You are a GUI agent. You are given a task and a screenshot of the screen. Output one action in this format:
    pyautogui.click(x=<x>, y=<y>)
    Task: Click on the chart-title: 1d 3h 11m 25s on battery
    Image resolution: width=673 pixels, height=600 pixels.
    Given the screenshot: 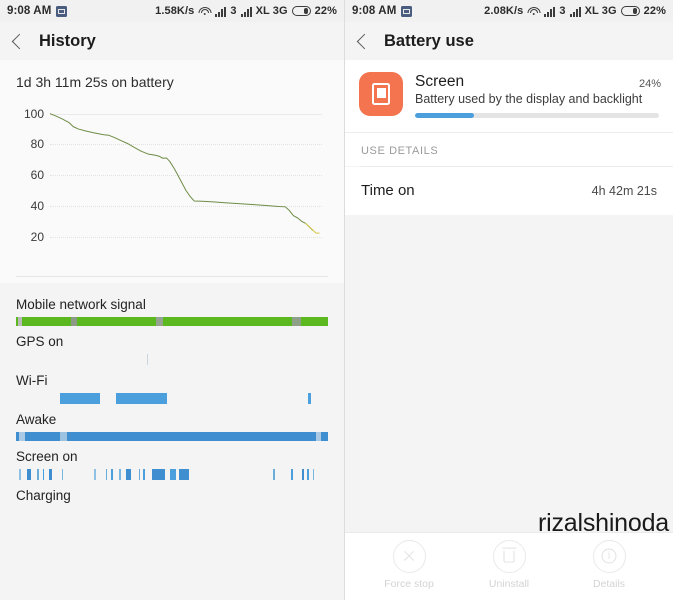 What is the action you would take?
    pyautogui.click(x=95, y=82)
    